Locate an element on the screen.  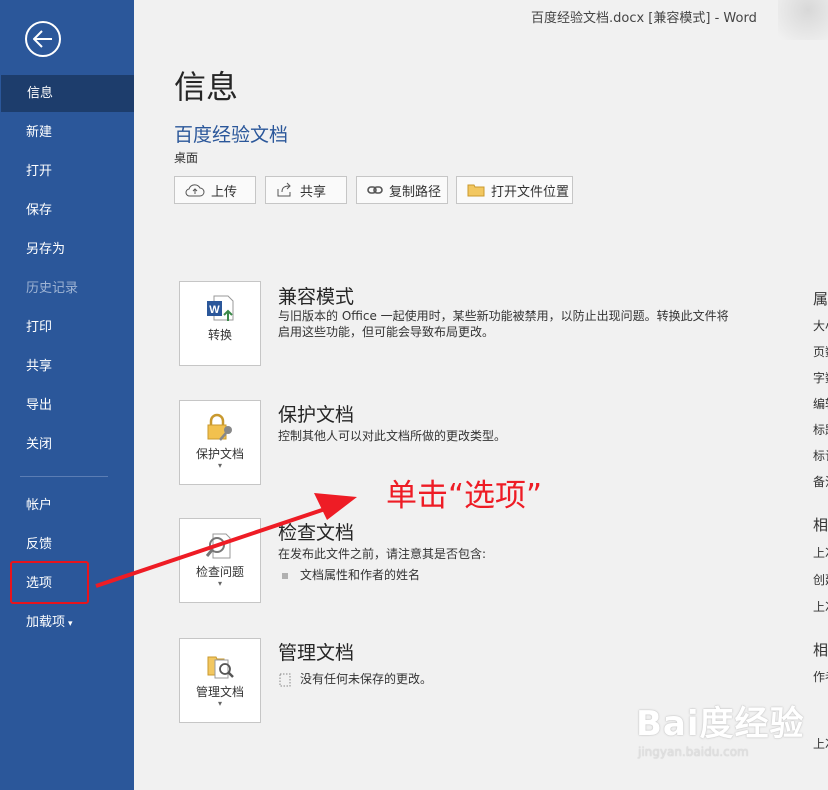
annotation-text: 单击“选项” is located at coordinates (464, 496).